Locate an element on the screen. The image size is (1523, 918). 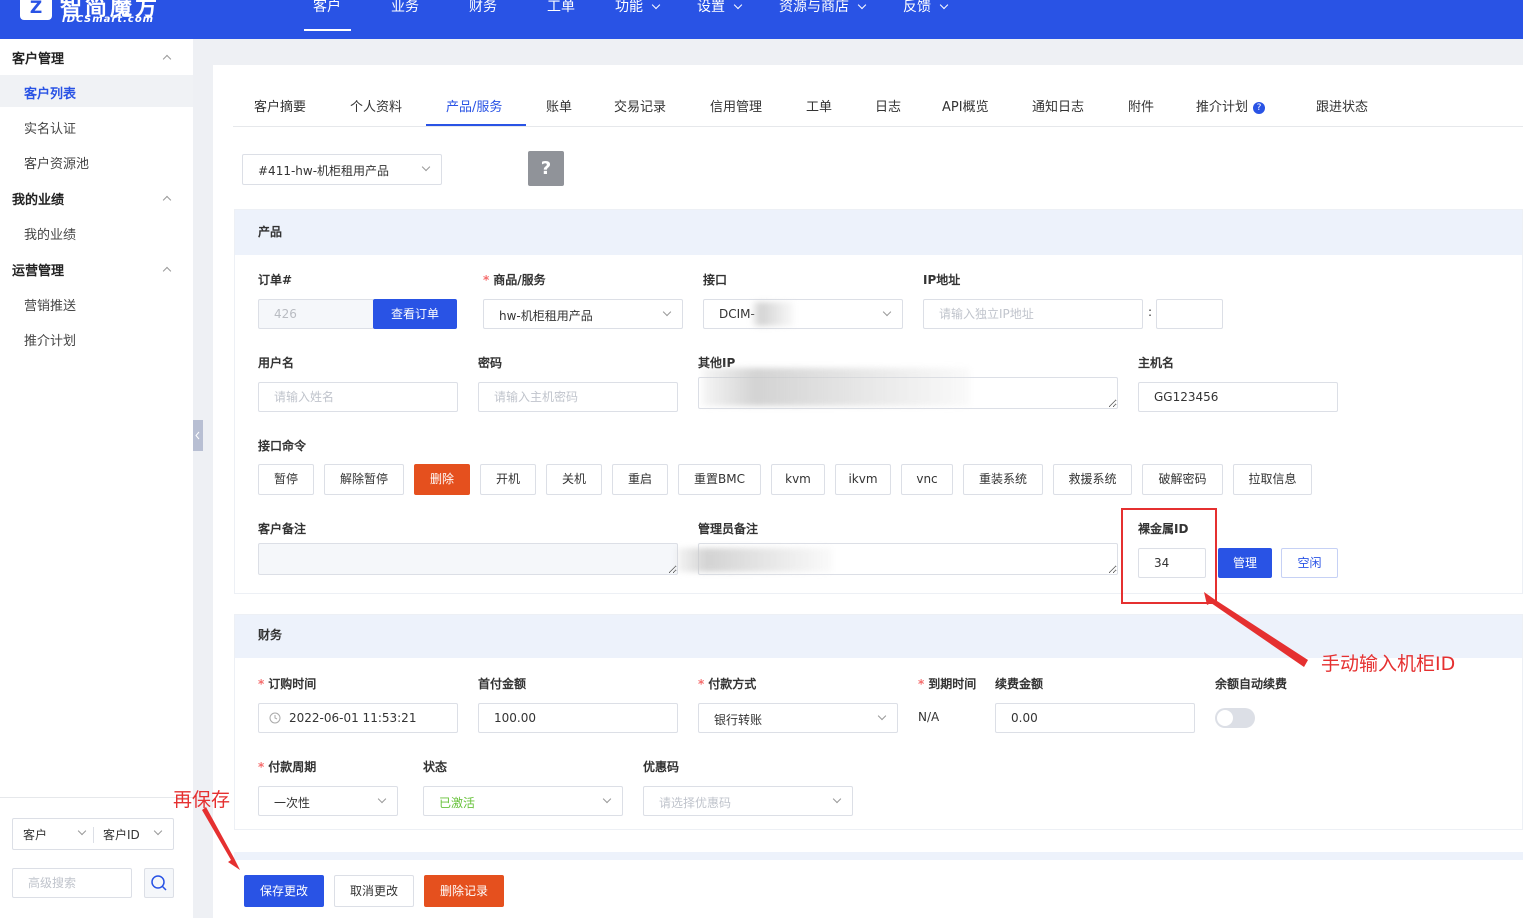
annotation-id-note: 手动输入机柜ID is located at coordinates (1388, 664).